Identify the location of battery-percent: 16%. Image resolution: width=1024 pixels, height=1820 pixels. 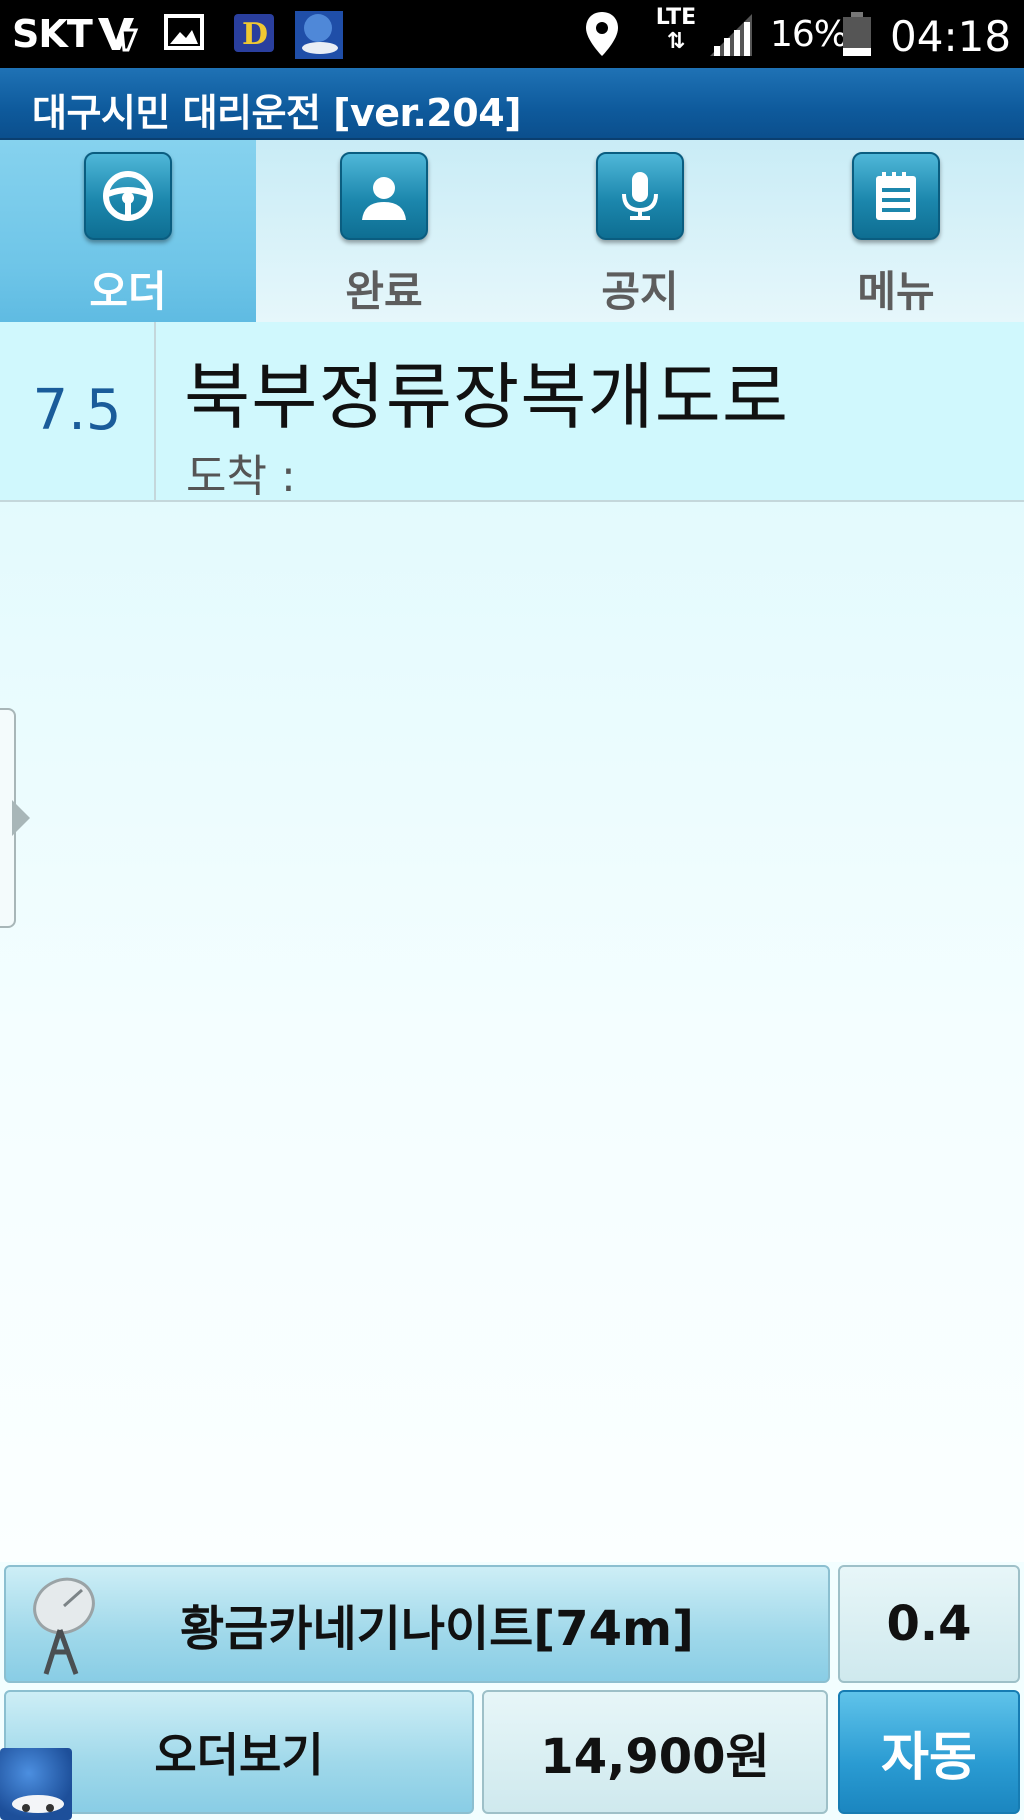
(809, 34).